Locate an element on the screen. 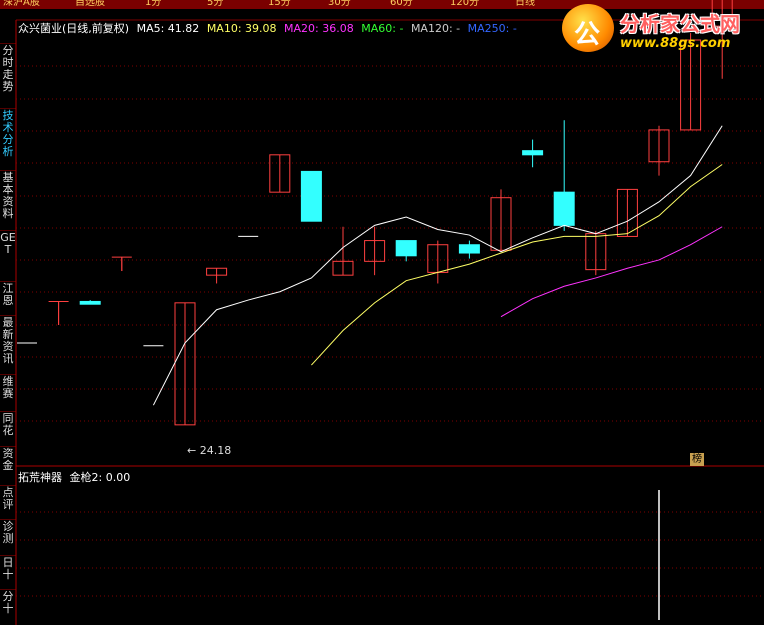 The width and height of the screenshot is (764, 625). ma5-value: MA5: 41.82 is located at coordinates (168, 28).